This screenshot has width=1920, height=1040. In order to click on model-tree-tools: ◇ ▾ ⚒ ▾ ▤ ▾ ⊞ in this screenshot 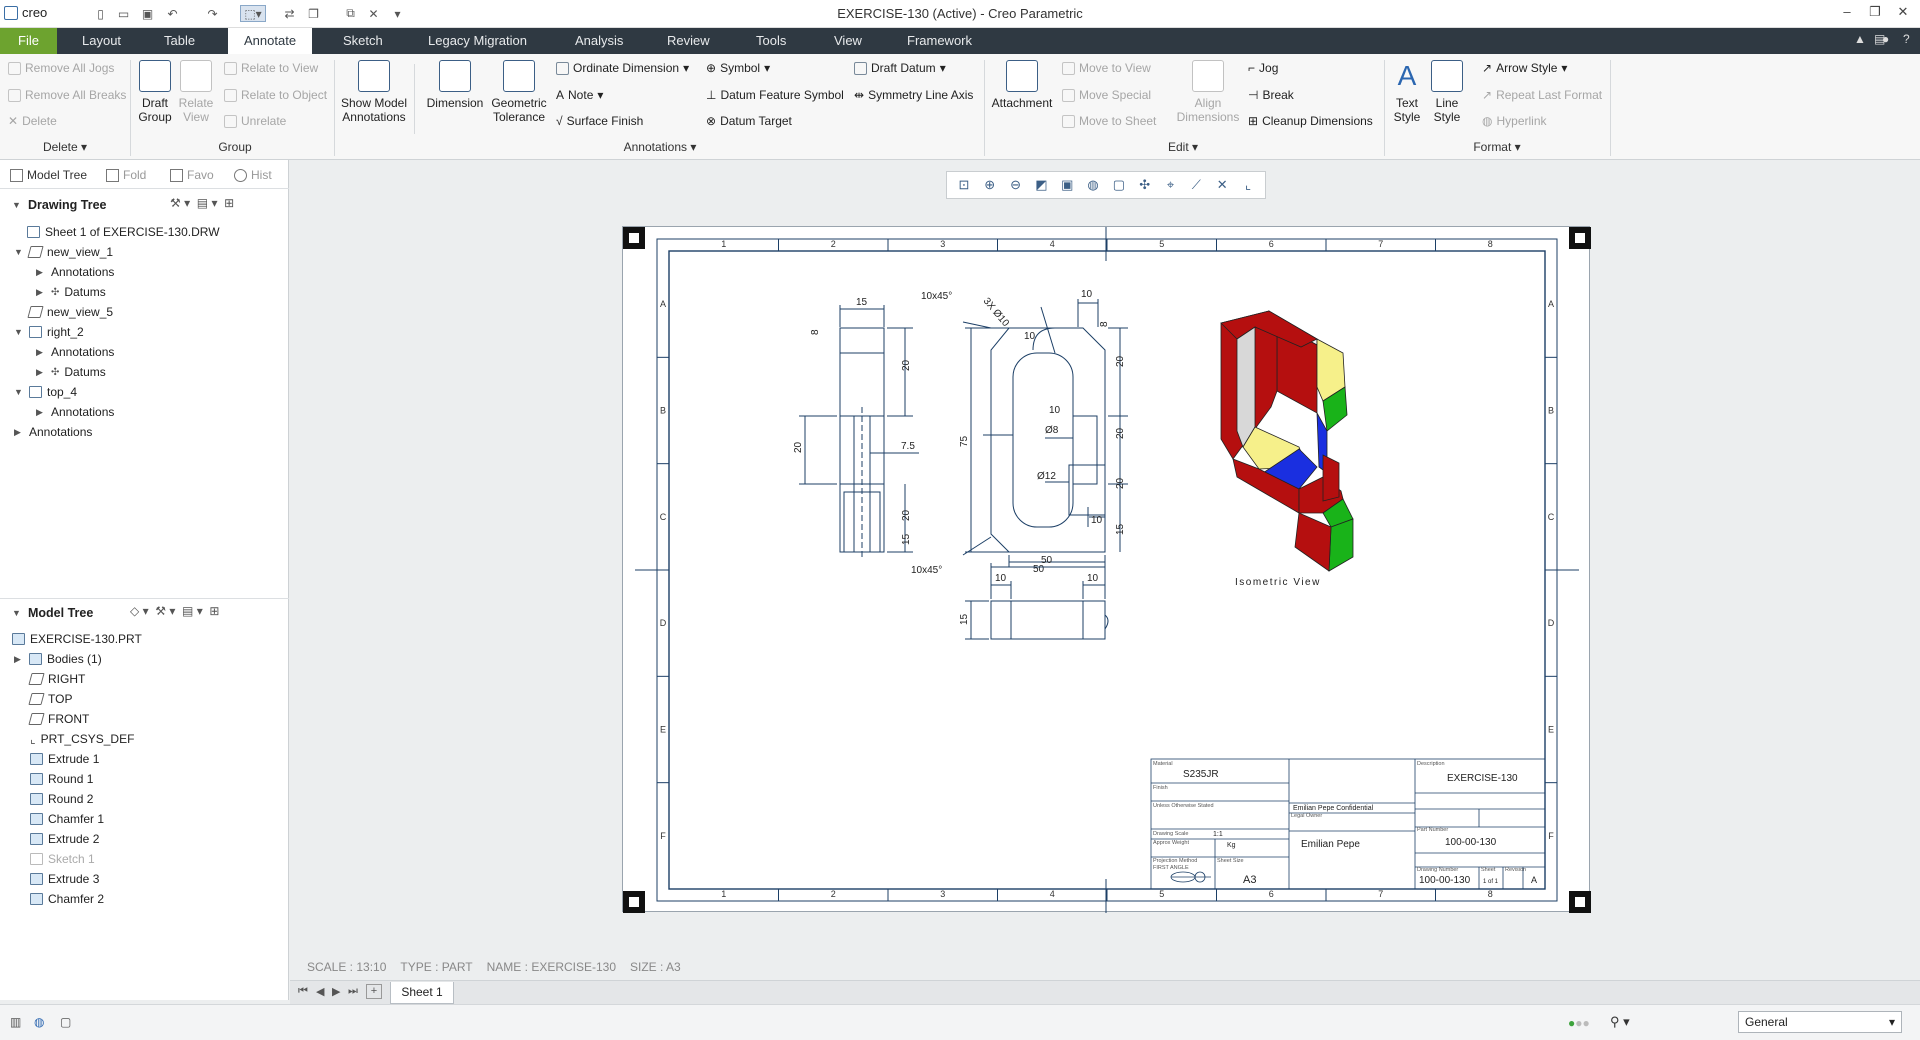, I will do `click(174, 611)`.